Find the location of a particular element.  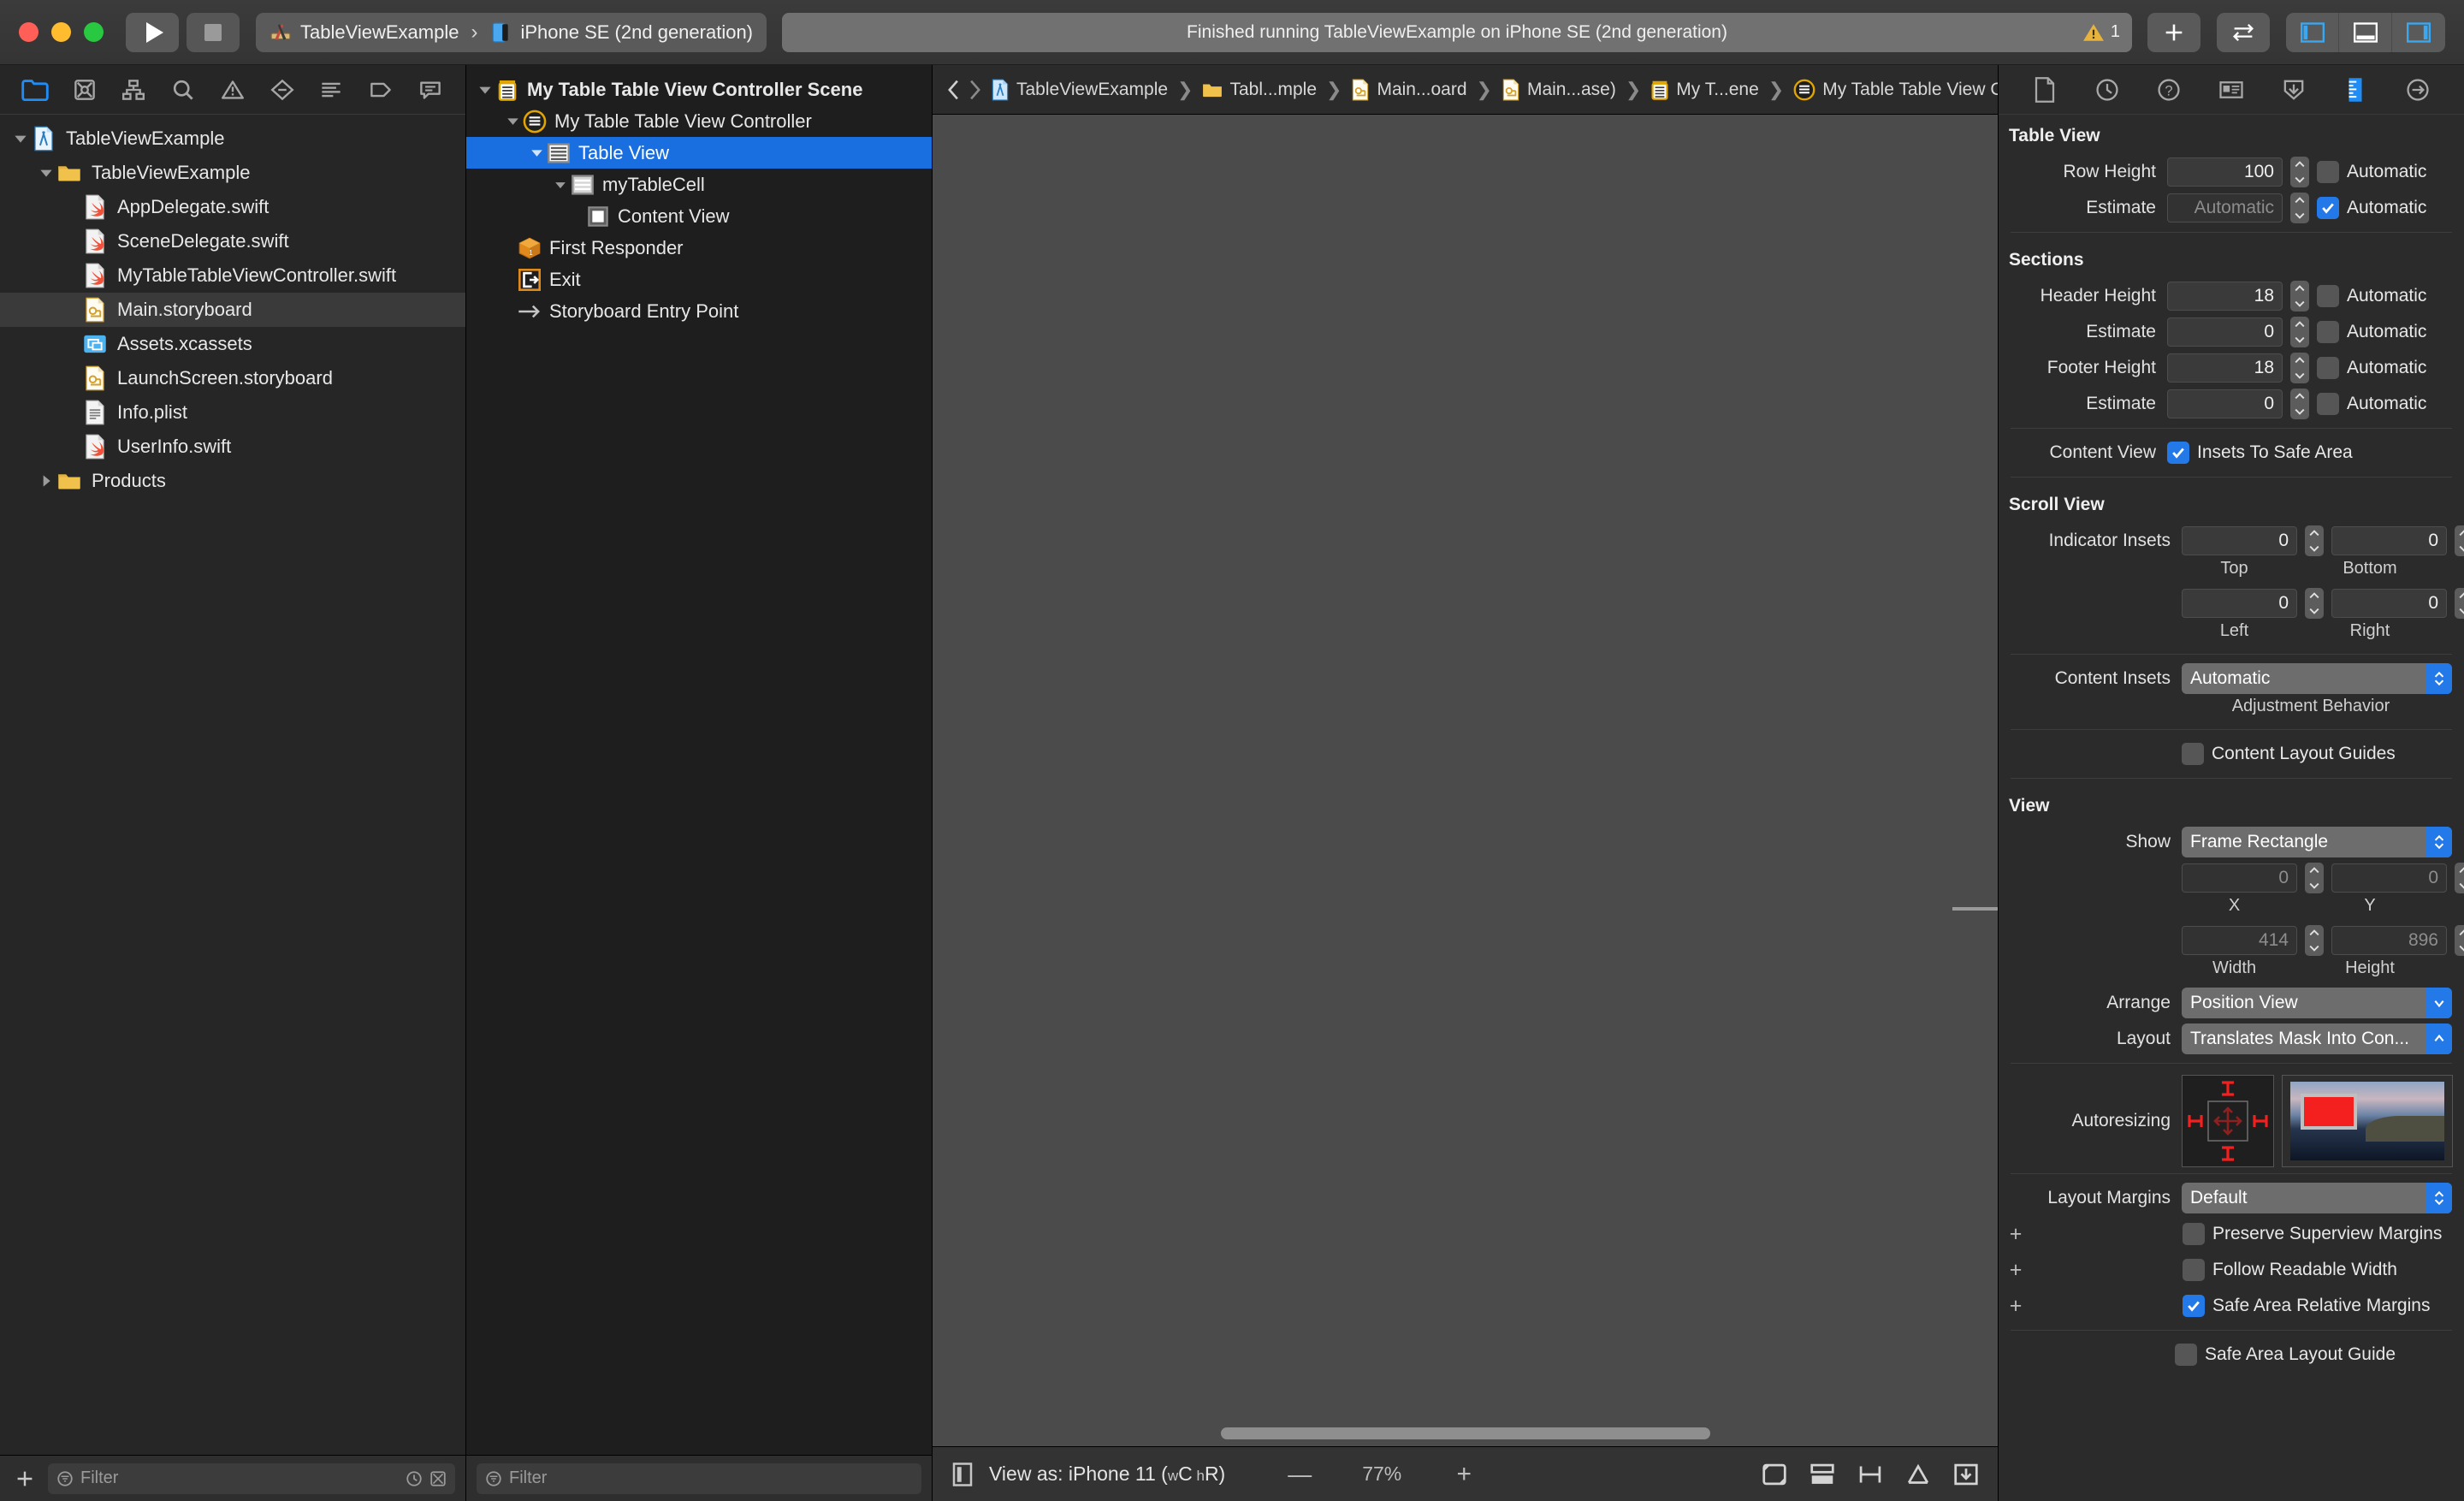

list-item: LaunchScreen.storyboard is located at coordinates (232, 378).